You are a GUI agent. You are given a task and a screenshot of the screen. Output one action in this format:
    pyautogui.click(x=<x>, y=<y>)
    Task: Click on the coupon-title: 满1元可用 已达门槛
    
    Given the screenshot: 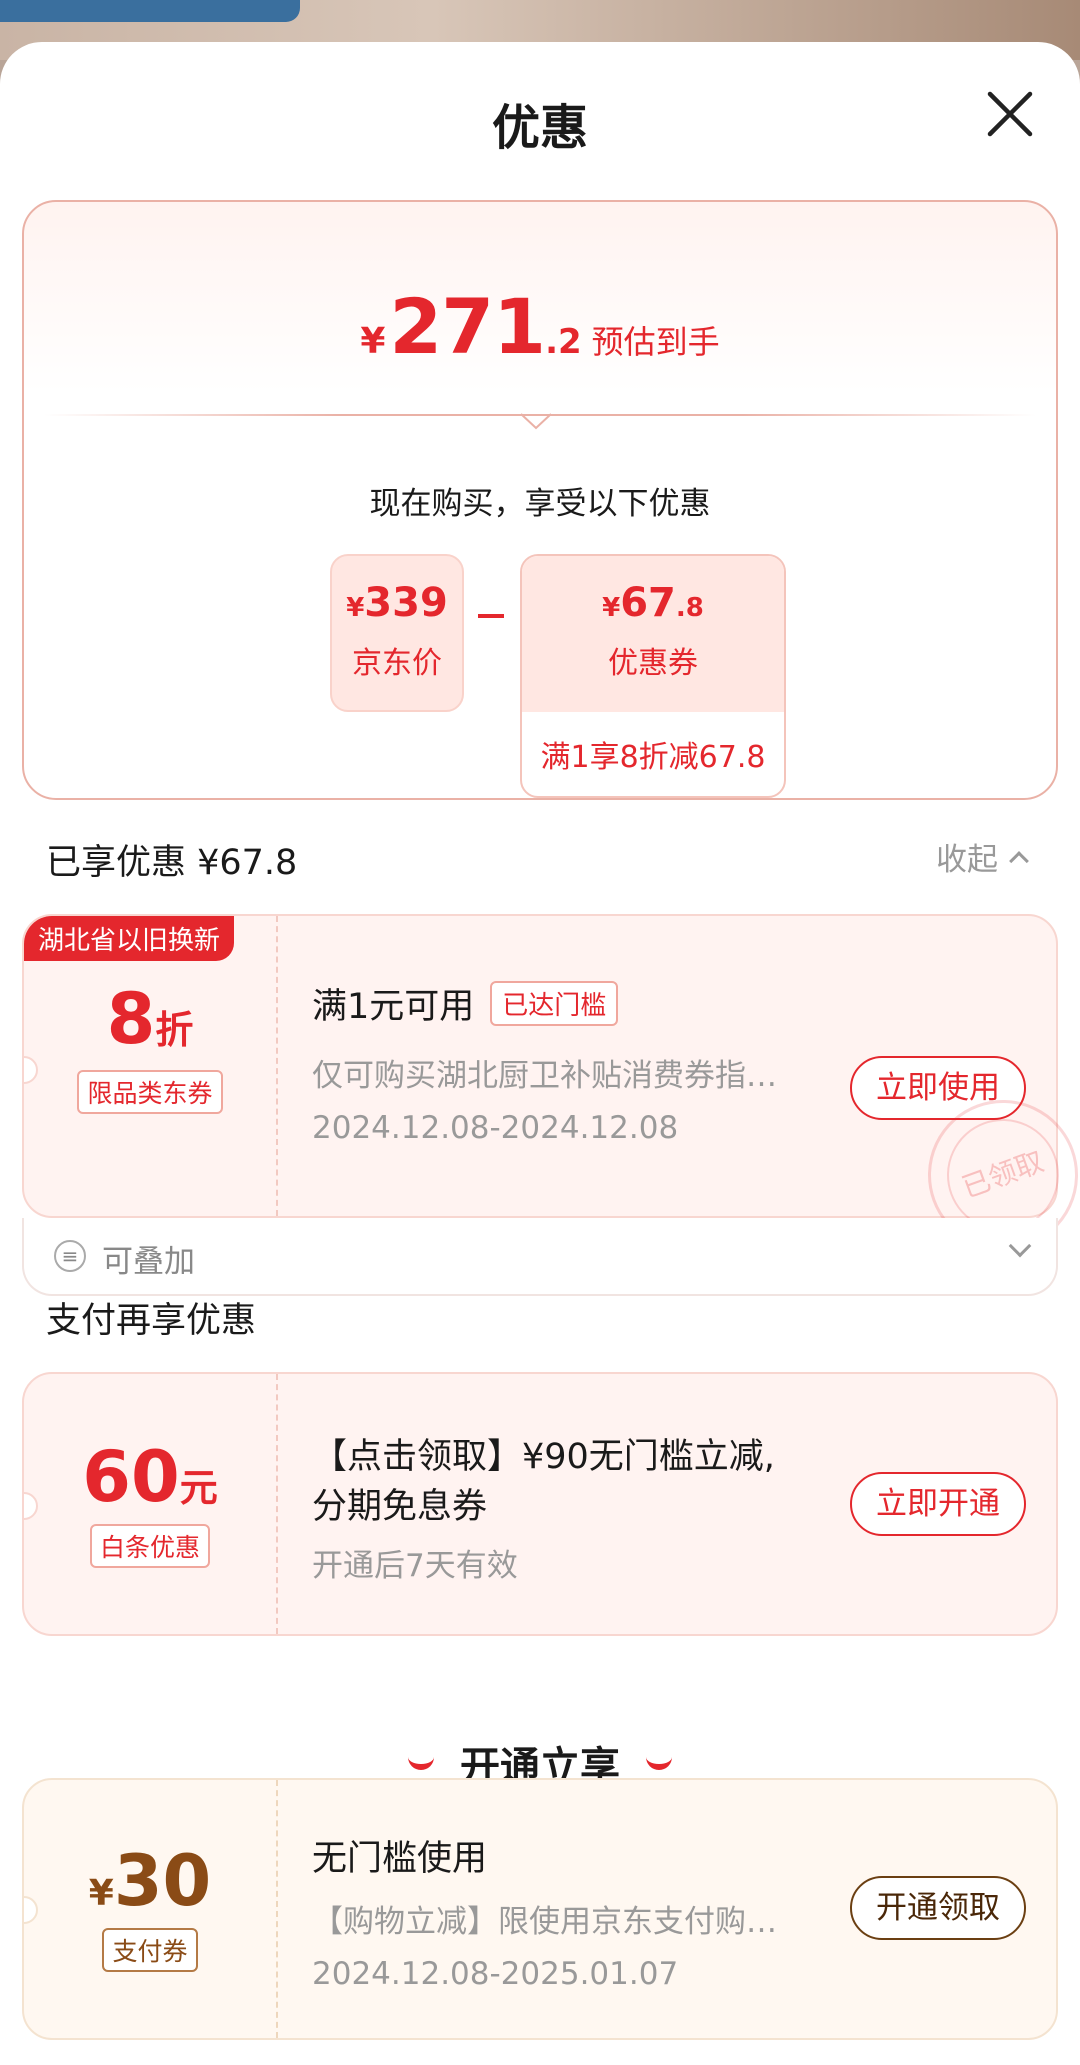 What is the action you would take?
    pyautogui.click(x=465, y=1003)
    